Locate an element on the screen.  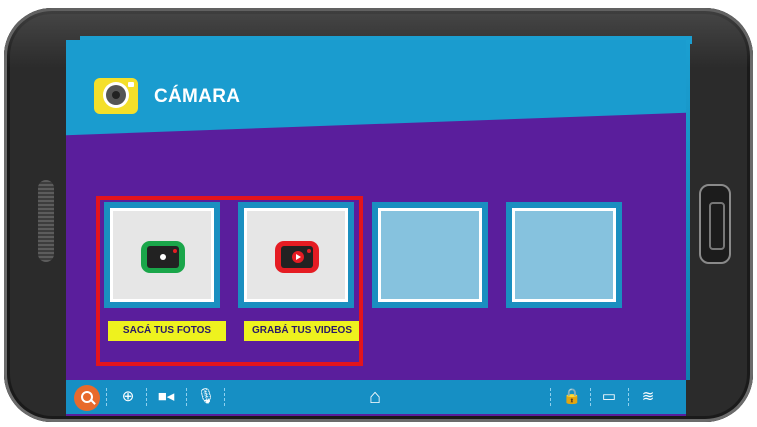
wifi-icon: ≋ is located at coordinates (648, 396).